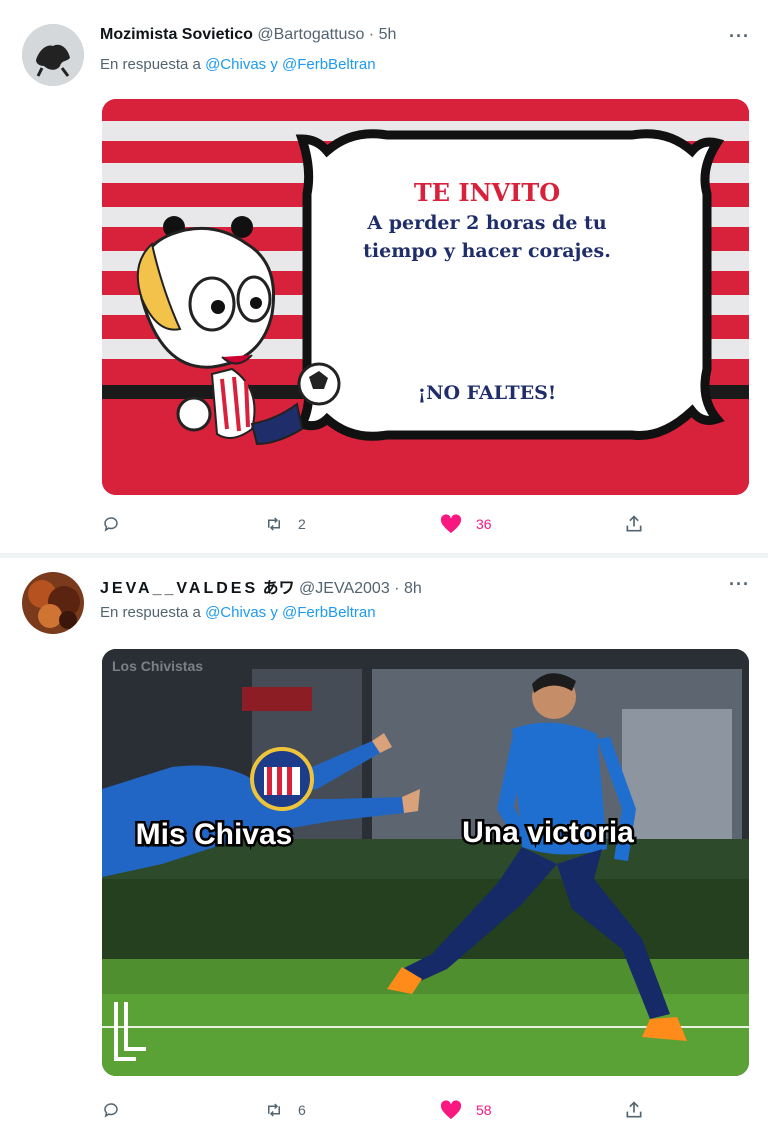 This screenshot has width=768, height=1127. I want to click on meme-left-caption: Mis Chivas, so click(214, 834).